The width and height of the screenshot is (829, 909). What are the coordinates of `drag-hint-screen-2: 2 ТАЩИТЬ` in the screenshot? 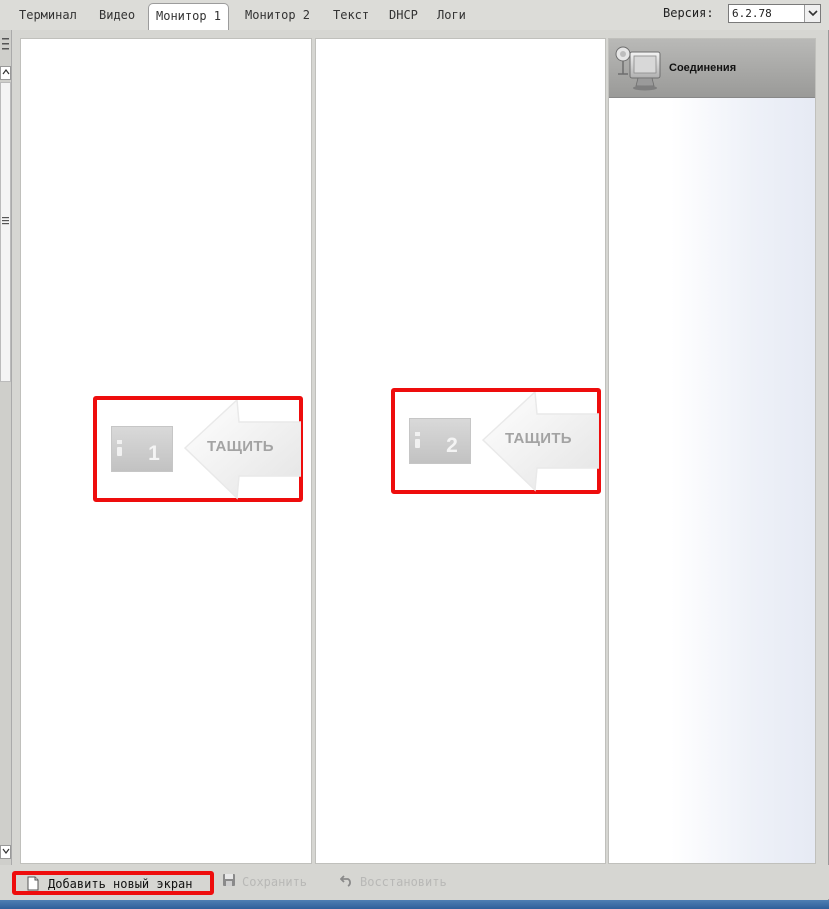 It's located at (496, 441).